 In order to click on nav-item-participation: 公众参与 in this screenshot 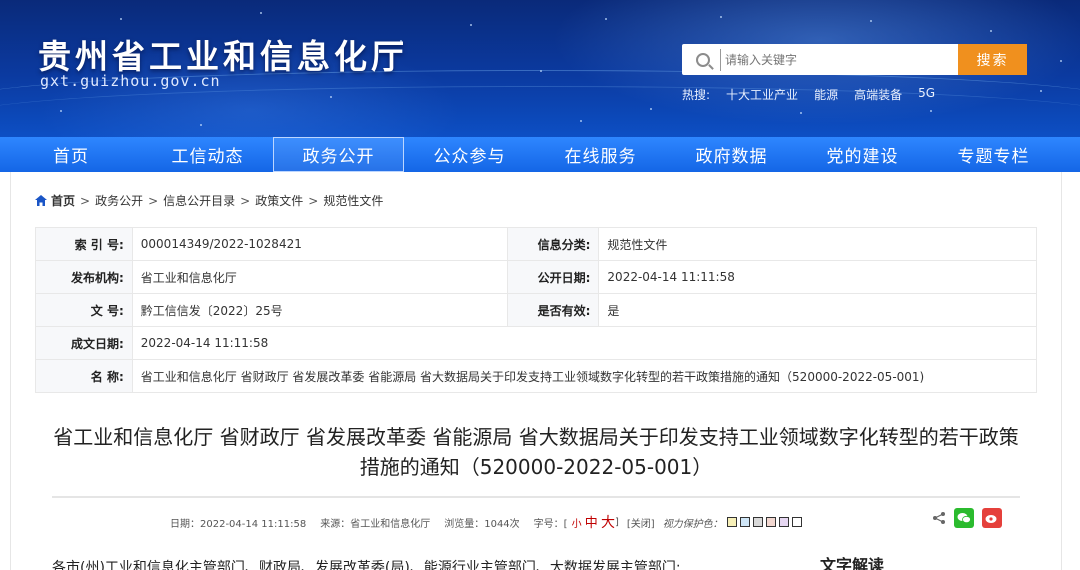, I will do `click(469, 154)`.